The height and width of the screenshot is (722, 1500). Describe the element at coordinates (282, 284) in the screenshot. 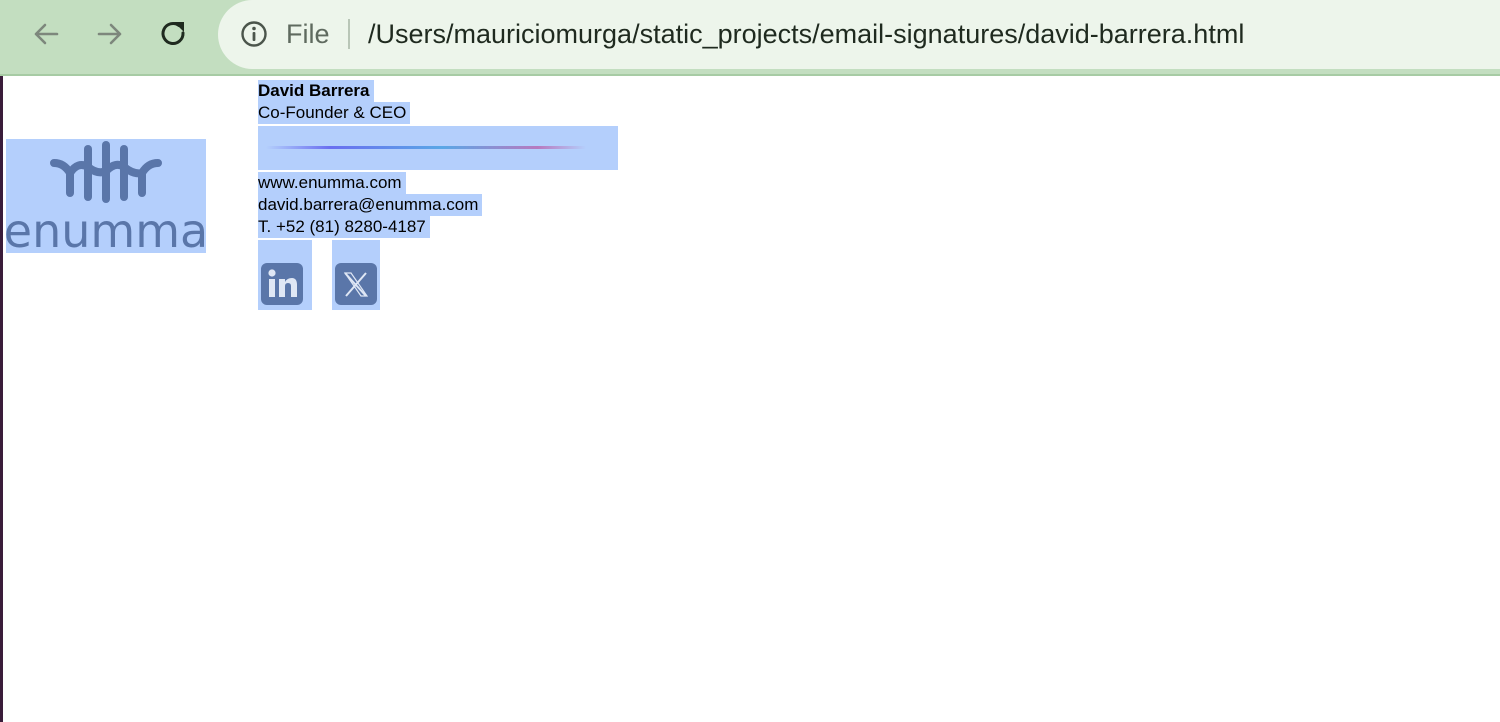

I see `linkedin-icon` at that location.